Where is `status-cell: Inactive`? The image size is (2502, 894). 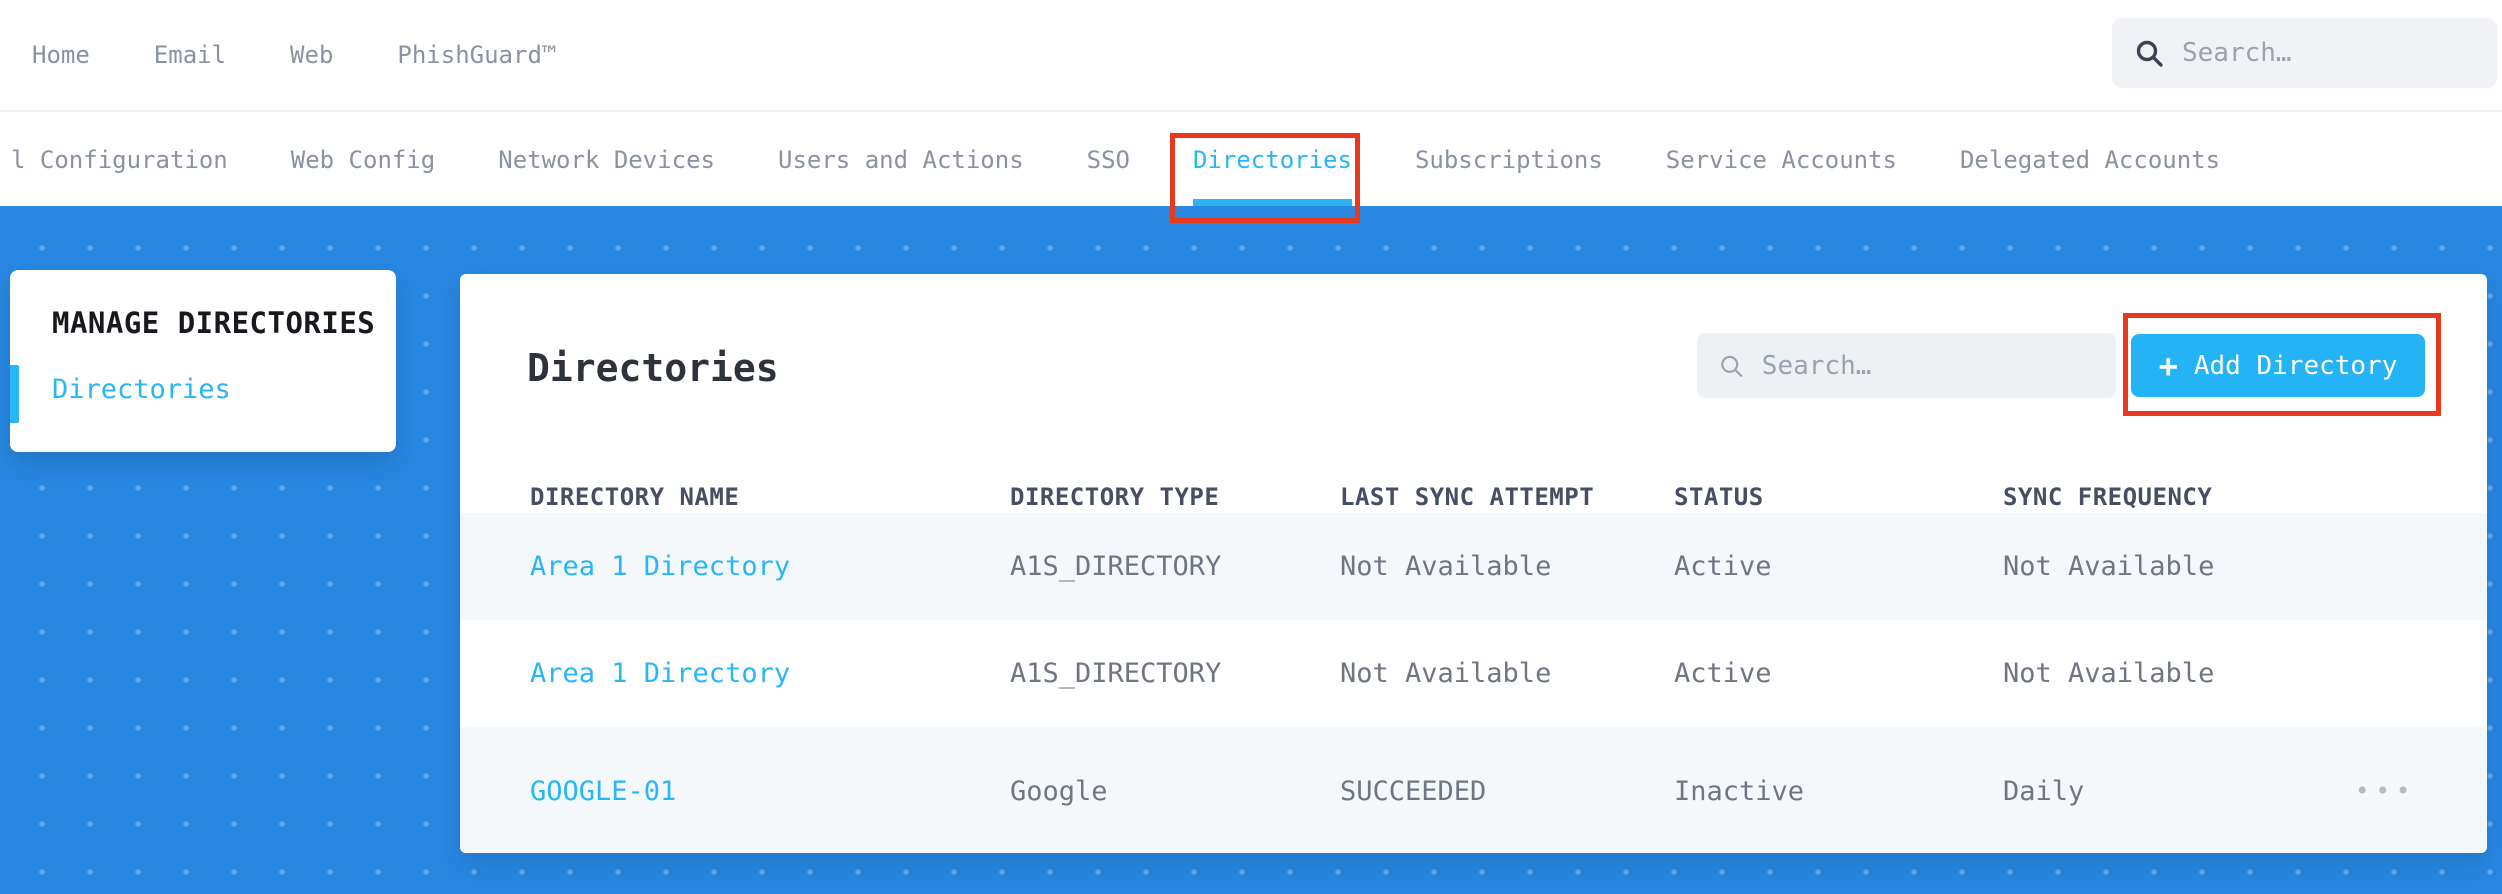
status-cell: Inactive is located at coordinates (1739, 791).